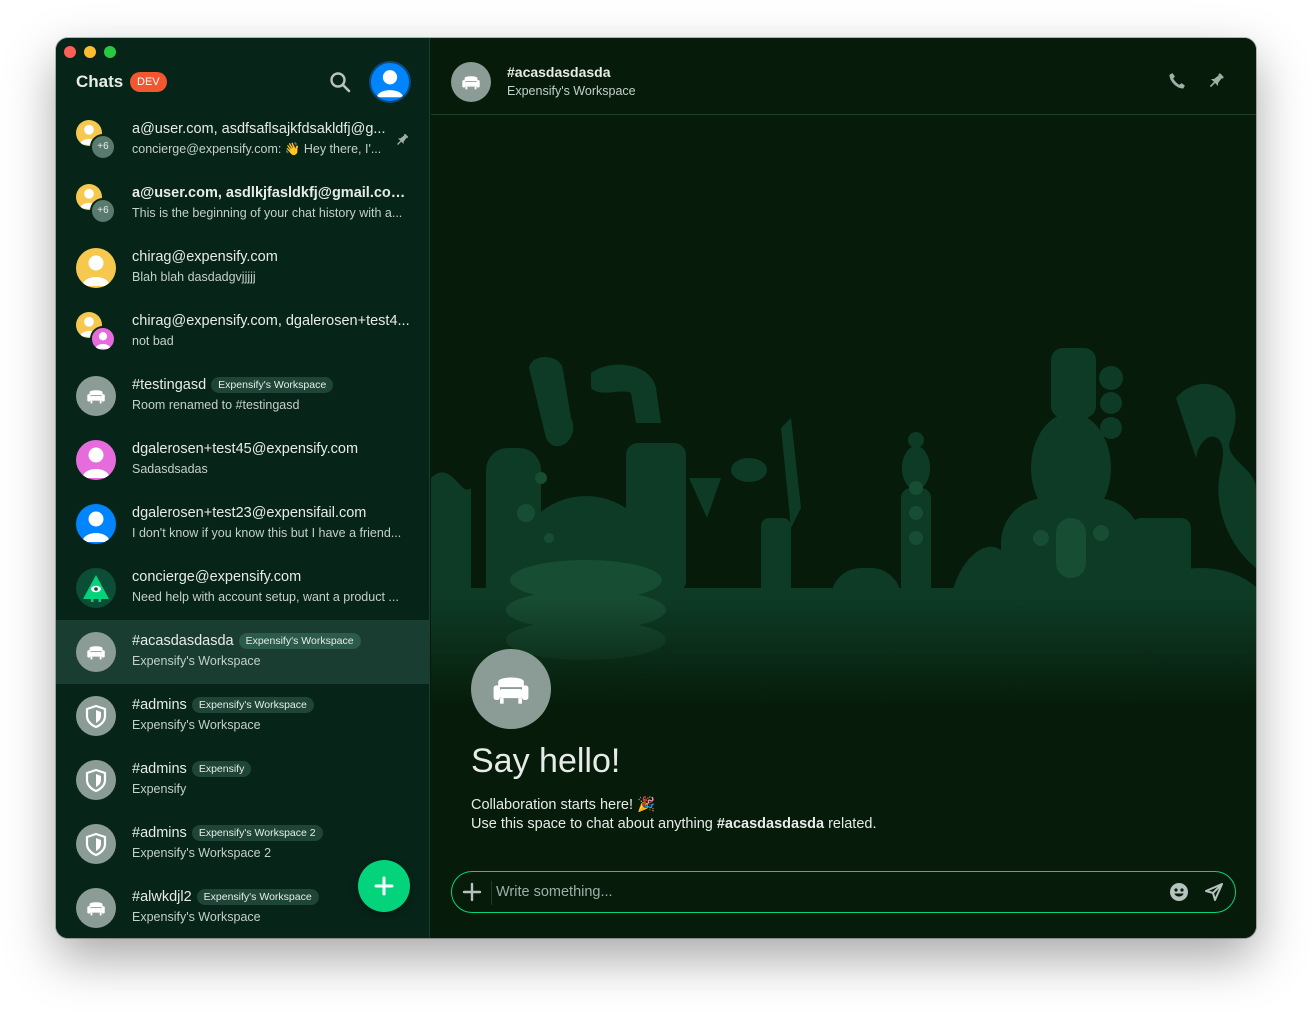 The image size is (1312, 1012). Describe the element at coordinates (249, 513) in the screenshot. I see `chat-title: dgalerosen+test23@expensifail.com` at that location.